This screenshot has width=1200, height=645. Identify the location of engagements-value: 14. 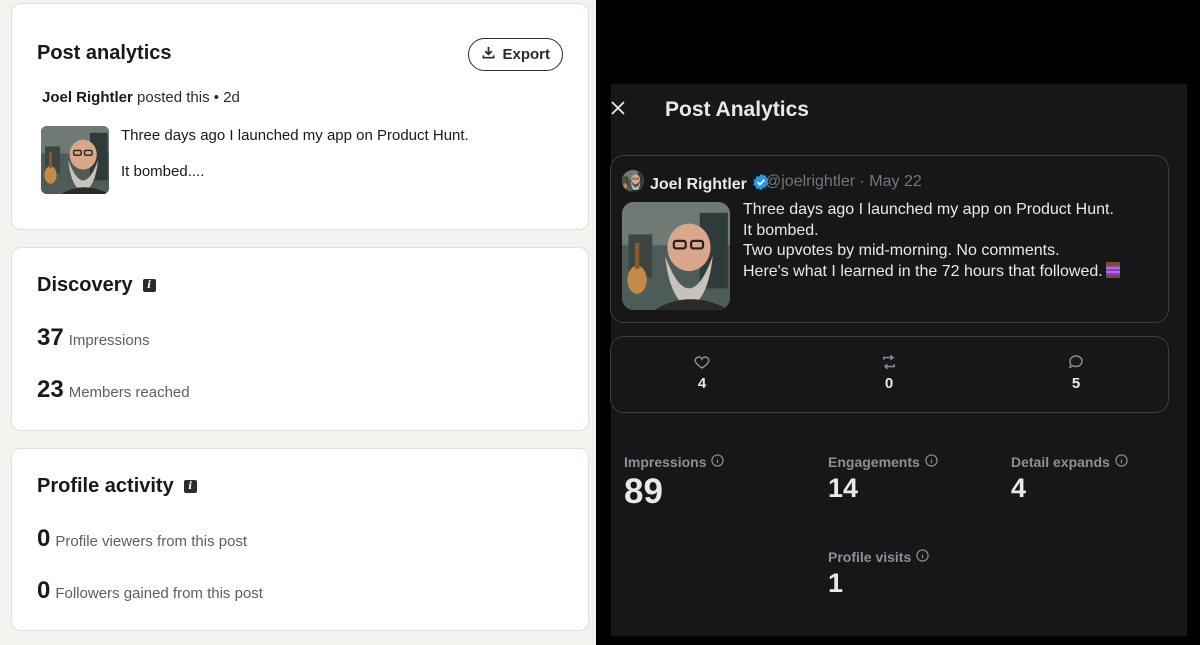
(843, 488).